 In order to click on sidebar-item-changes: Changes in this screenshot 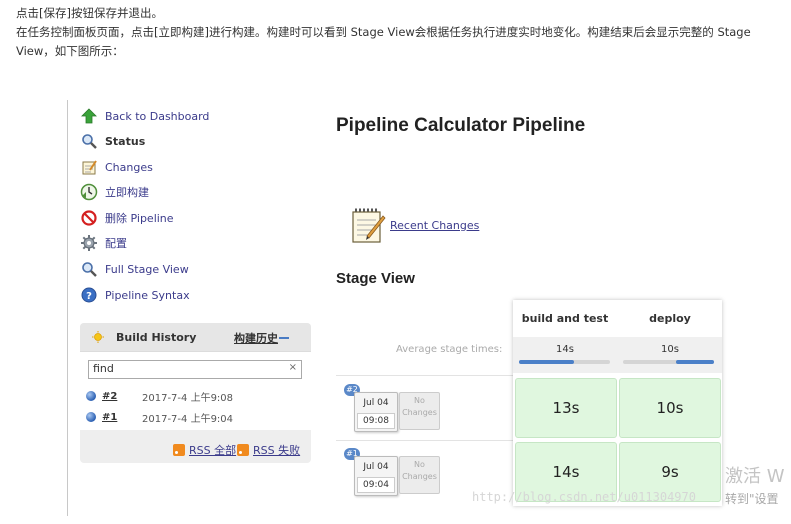, I will do `click(116, 167)`.